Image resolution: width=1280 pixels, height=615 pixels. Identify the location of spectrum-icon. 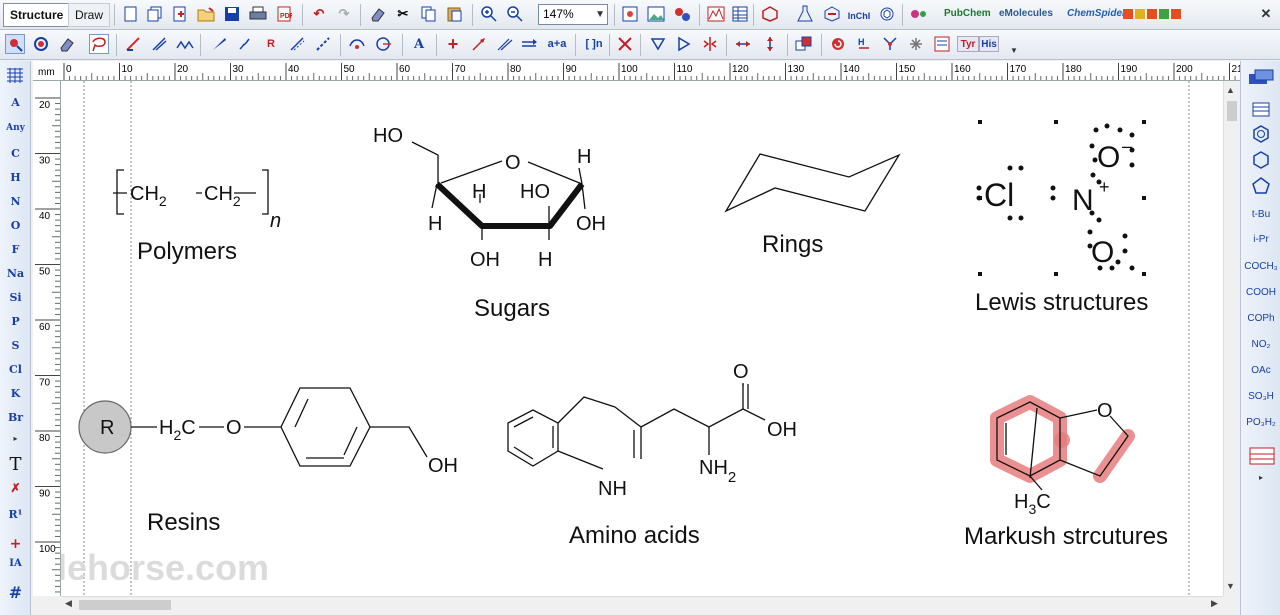
(716, 14).